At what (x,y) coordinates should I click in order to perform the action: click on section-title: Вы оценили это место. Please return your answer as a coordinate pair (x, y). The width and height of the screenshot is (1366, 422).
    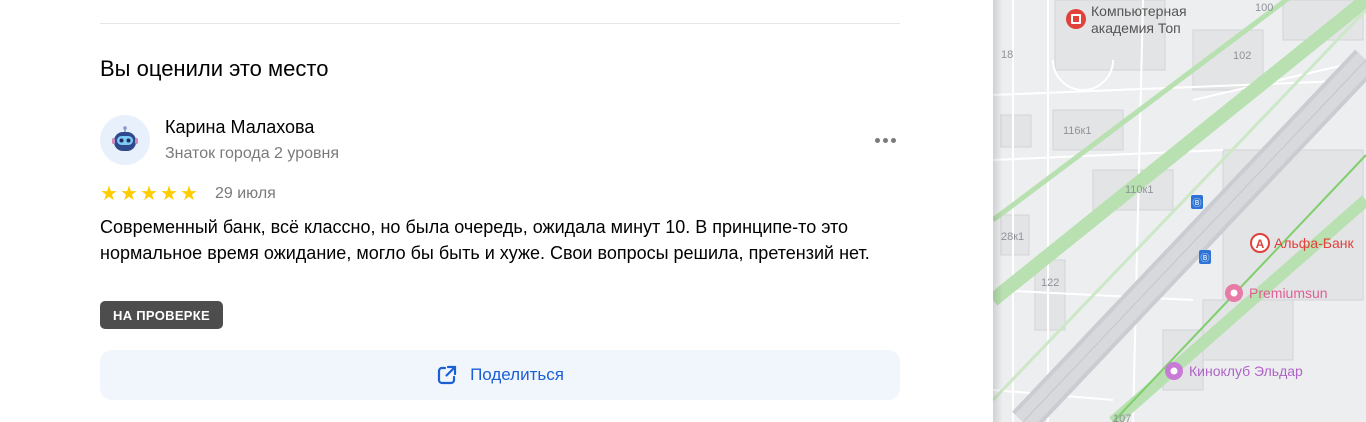
    Looking at the image, I should click on (214, 68).